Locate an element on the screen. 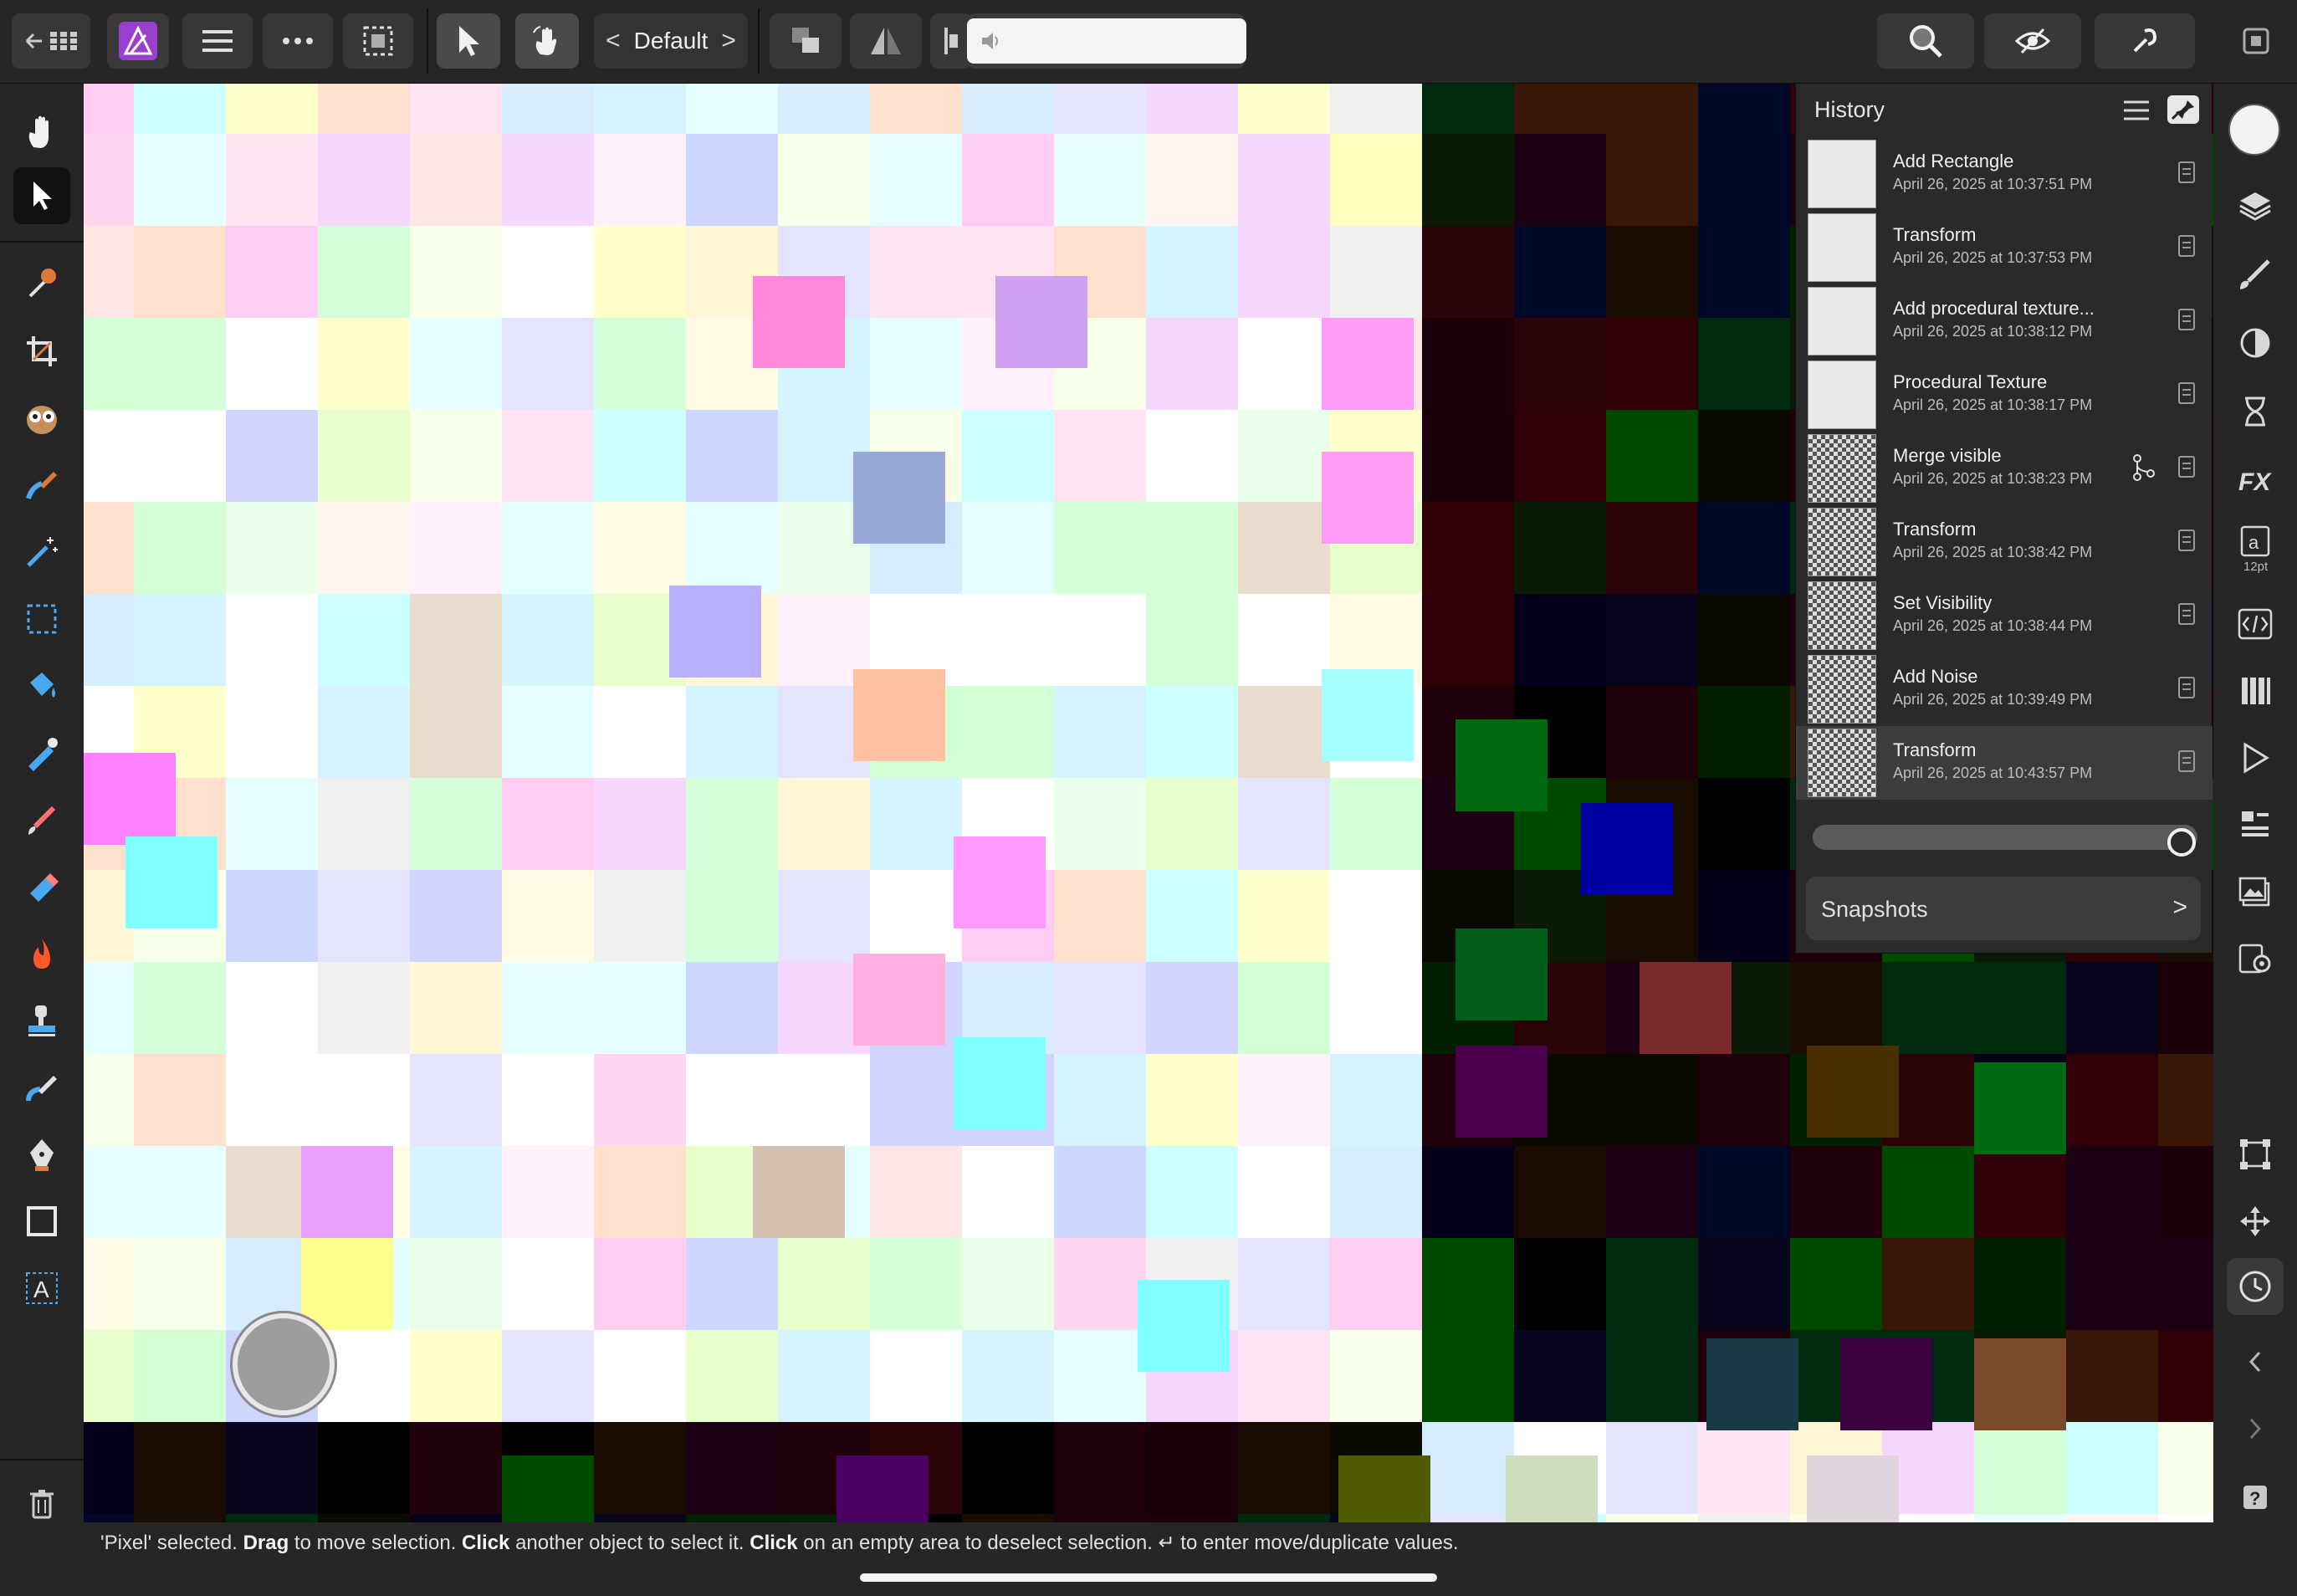 This screenshot has width=2297, height=1596. zoom-button is located at coordinates (1925, 41).